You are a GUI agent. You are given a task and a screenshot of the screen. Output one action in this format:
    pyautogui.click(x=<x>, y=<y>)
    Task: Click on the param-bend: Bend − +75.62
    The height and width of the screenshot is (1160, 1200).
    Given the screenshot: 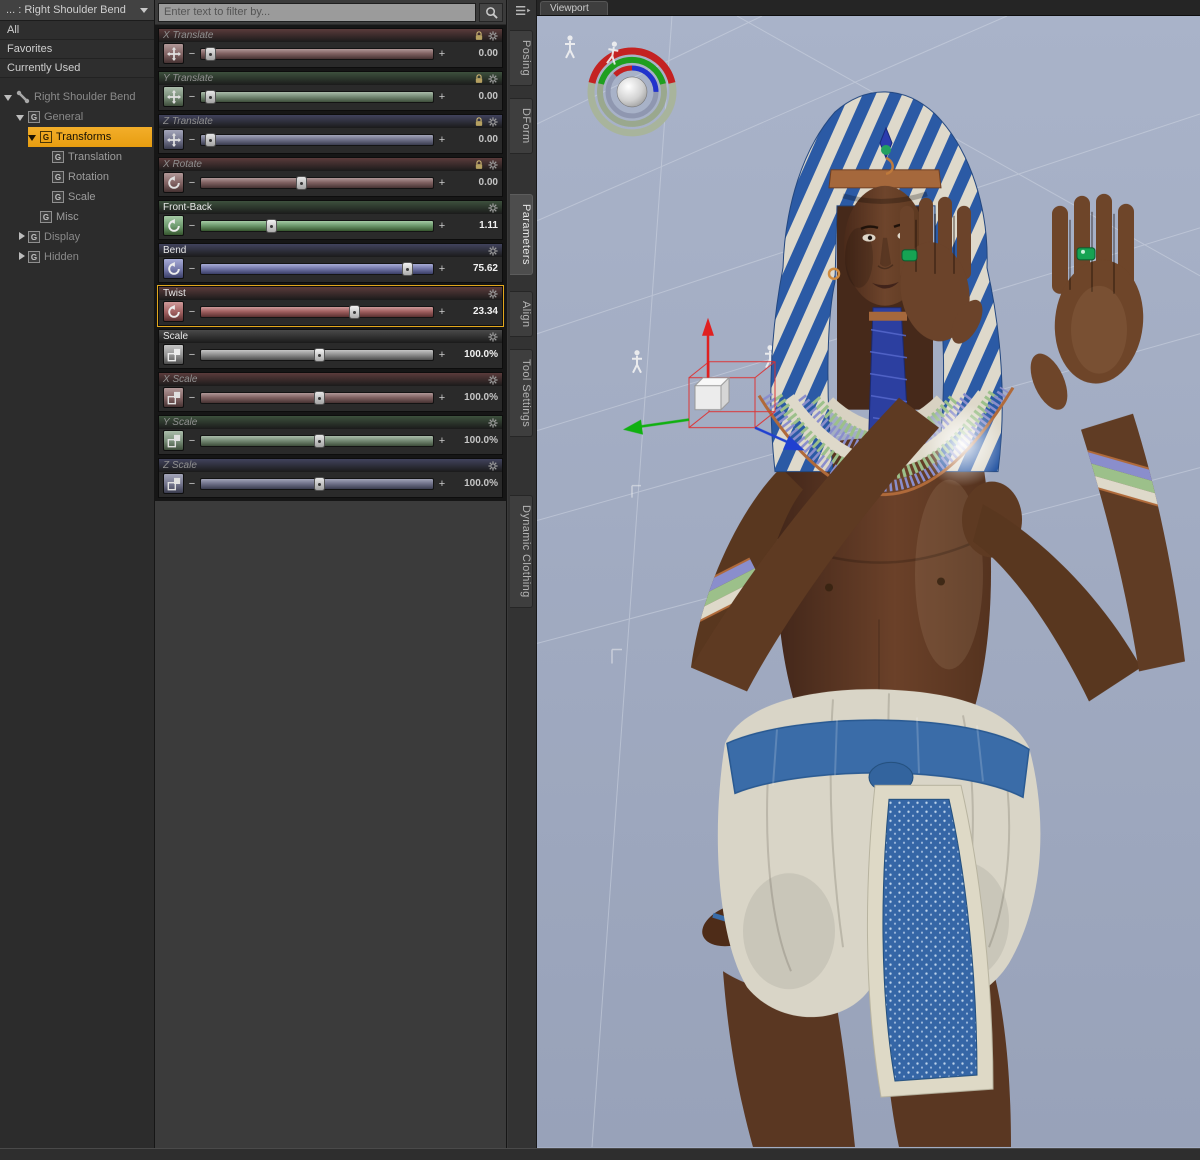 What is the action you would take?
    pyautogui.click(x=330, y=263)
    